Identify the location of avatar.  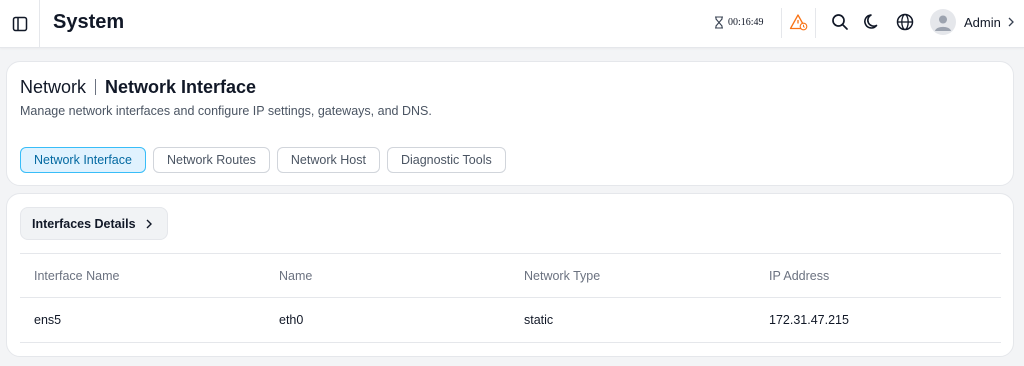
(943, 22).